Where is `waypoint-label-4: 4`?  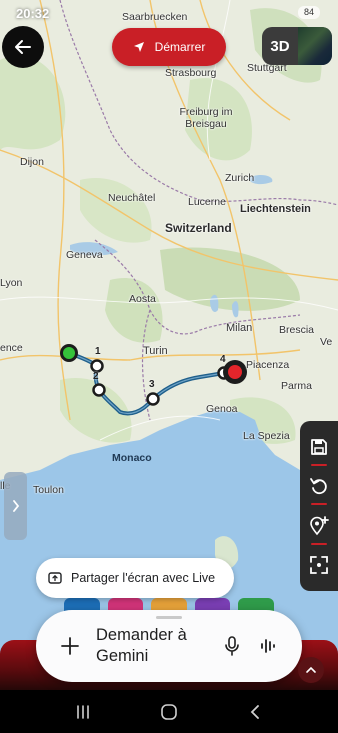 waypoint-label-4: 4 is located at coordinates (223, 359).